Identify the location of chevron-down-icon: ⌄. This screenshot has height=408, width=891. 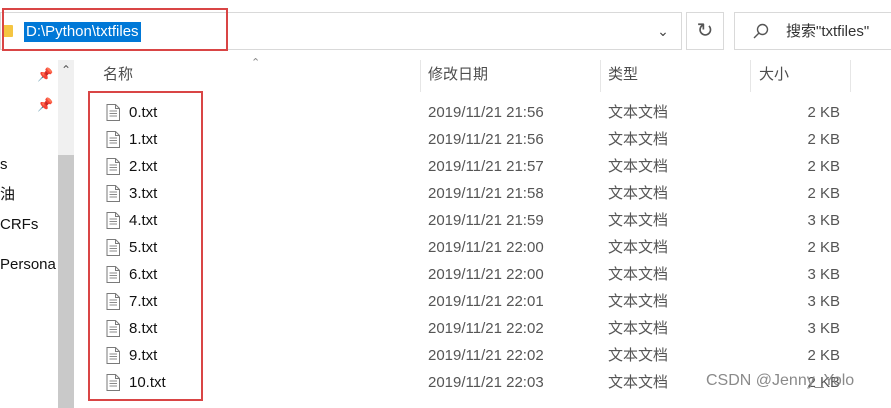
(663, 31).